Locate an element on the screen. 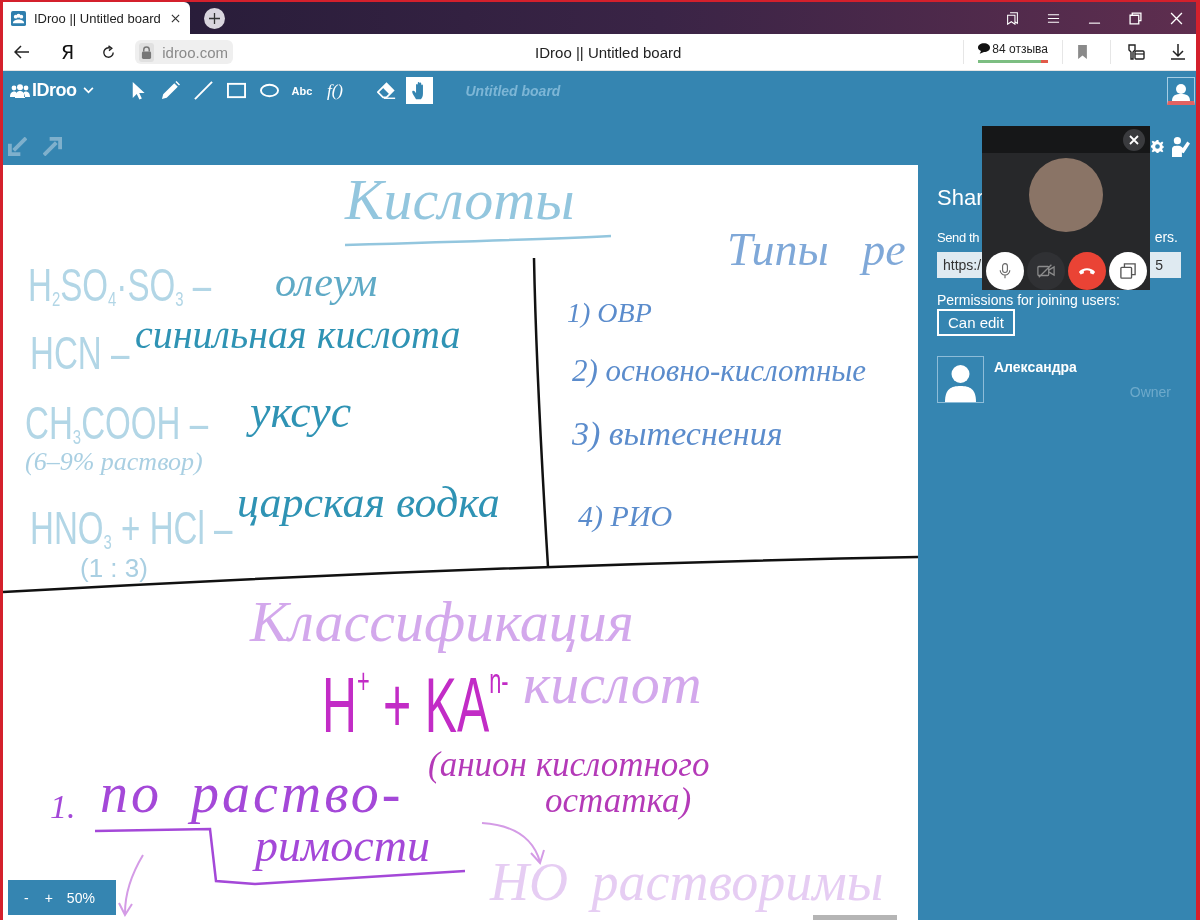 The image size is (1200, 920). handwritten-heading: Классификация is located at coordinates (442, 622).